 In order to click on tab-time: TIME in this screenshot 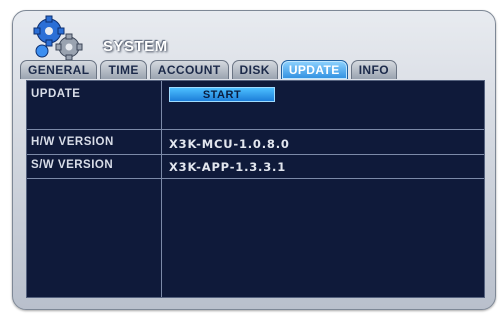, I will do `click(123, 69)`.